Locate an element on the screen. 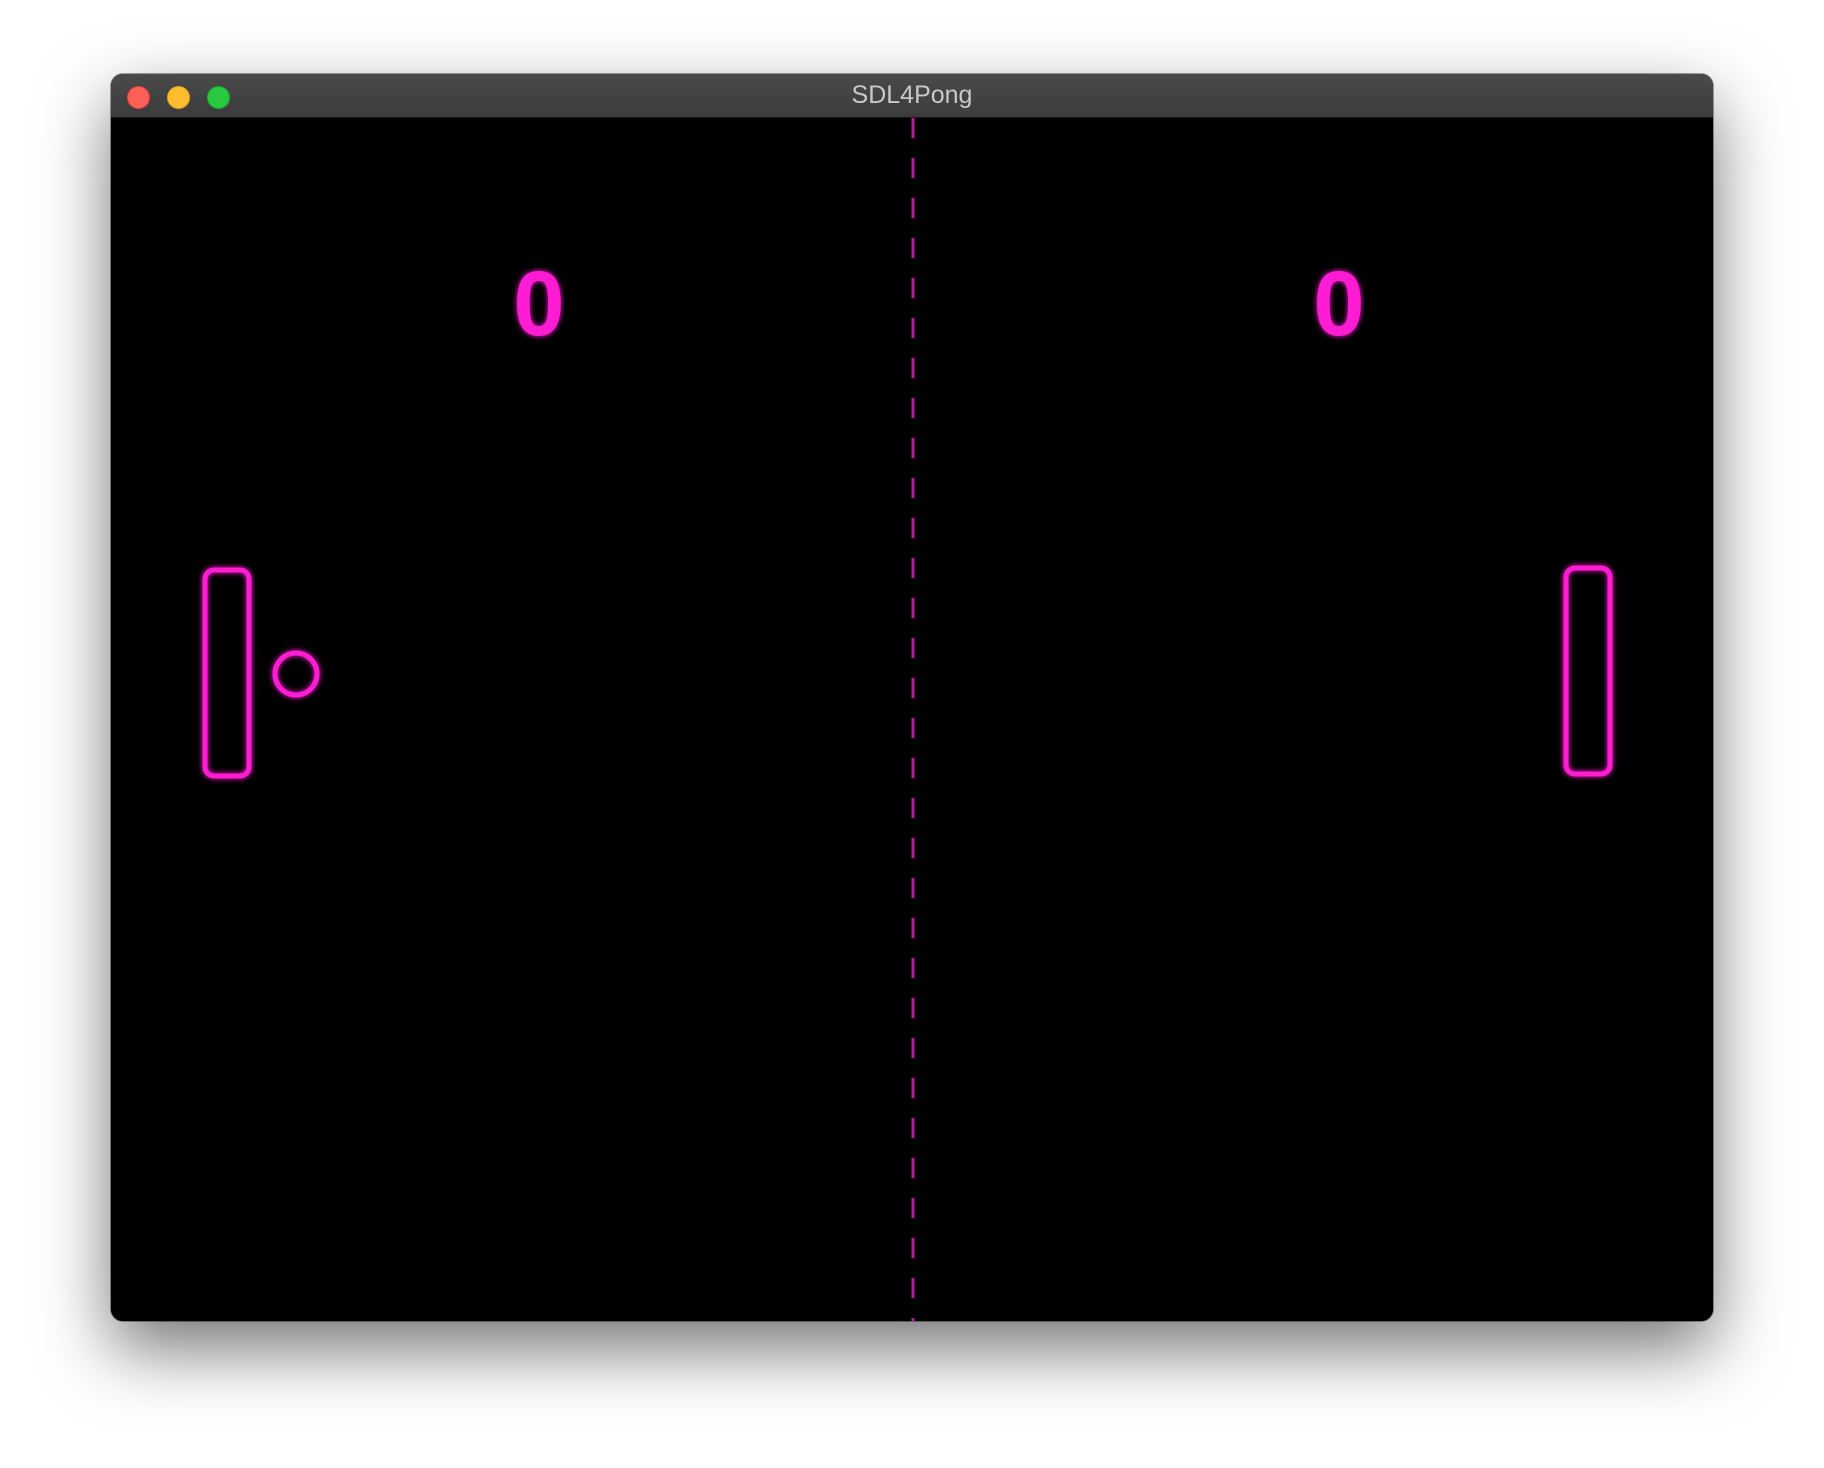 The width and height of the screenshot is (1824, 1468). window-title: SDL4Pong is located at coordinates (912, 95).